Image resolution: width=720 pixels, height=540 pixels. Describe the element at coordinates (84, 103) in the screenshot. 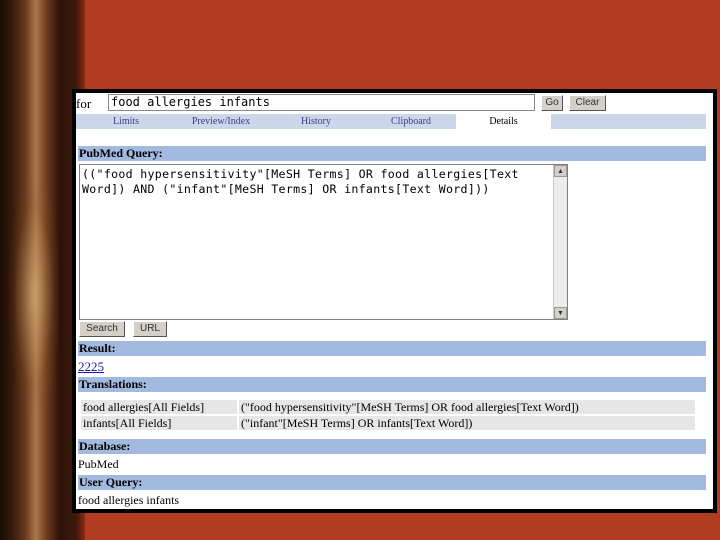

I see `for-label: for` at that location.